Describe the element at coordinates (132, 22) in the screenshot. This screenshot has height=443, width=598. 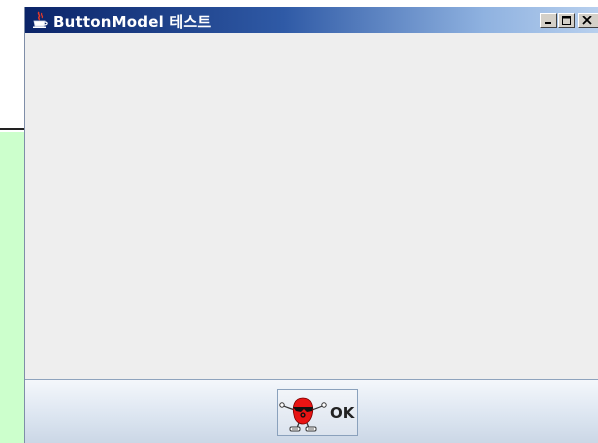
I see `window-title: ButtonModel 테스트` at that location.